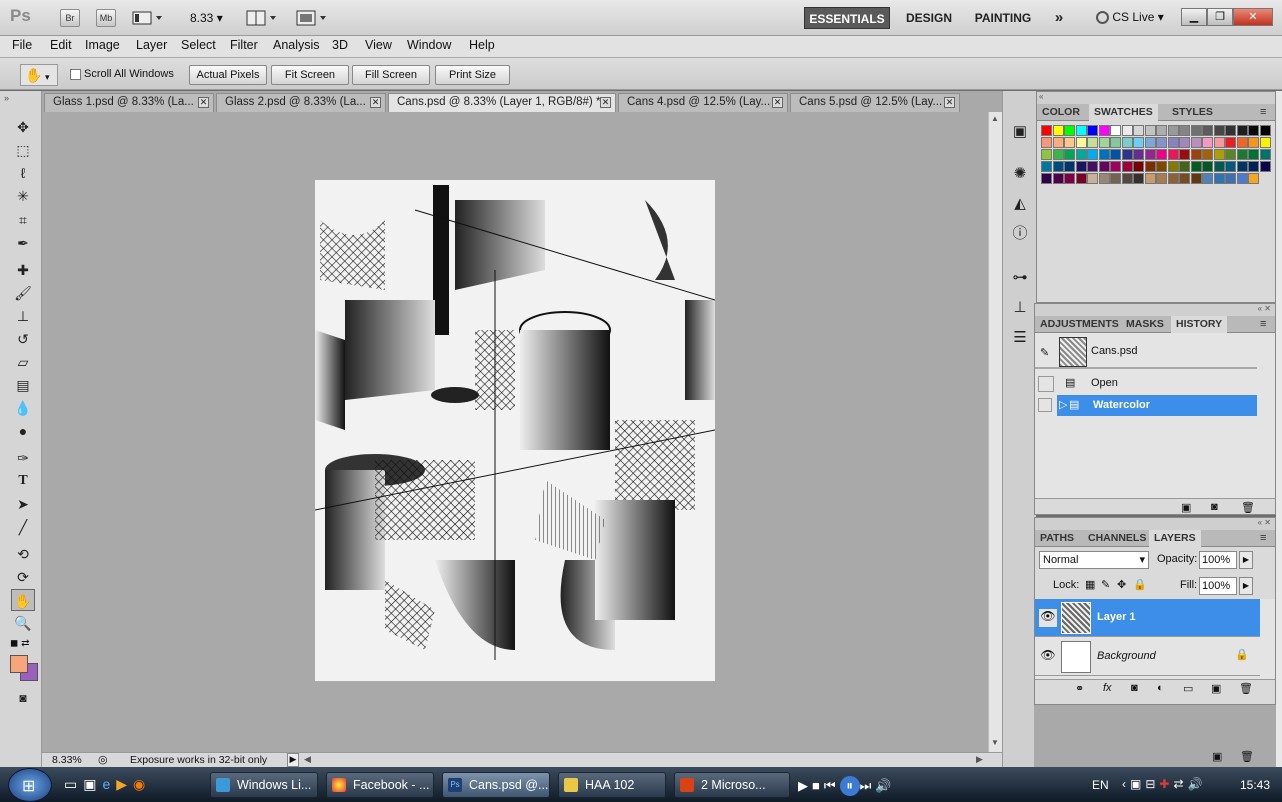 This screenshot has height=802, width=1282. Describe the element at coordinates (482, 45) in the screenshot. I see `menu-help: Help` at that location.